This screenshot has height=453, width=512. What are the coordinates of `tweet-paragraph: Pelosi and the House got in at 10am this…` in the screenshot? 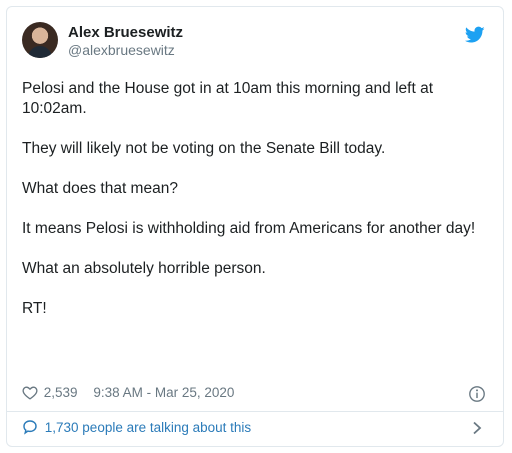 It's located at (227, 98).